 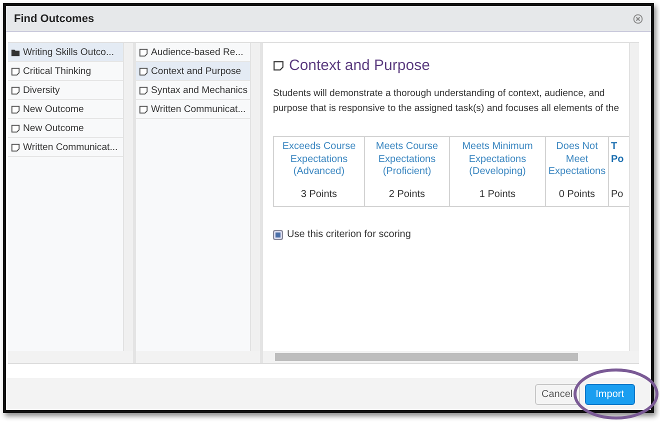 I want to click on level-points: 3 Points, so click(x=319, y=195).